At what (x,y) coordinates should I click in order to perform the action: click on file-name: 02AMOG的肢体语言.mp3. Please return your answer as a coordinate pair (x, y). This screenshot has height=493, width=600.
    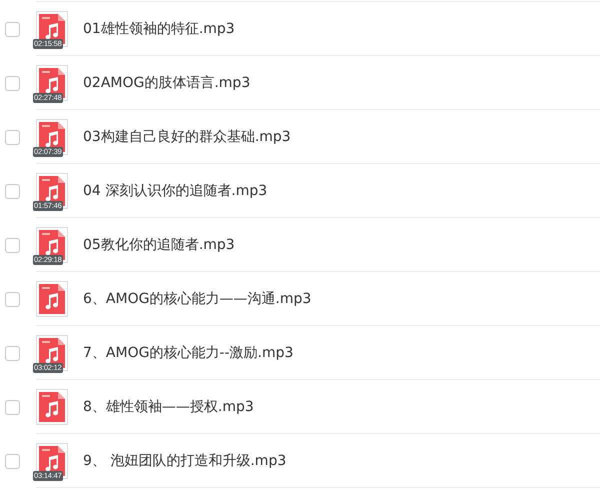
    Looking at the image, I should click on (166, 83).